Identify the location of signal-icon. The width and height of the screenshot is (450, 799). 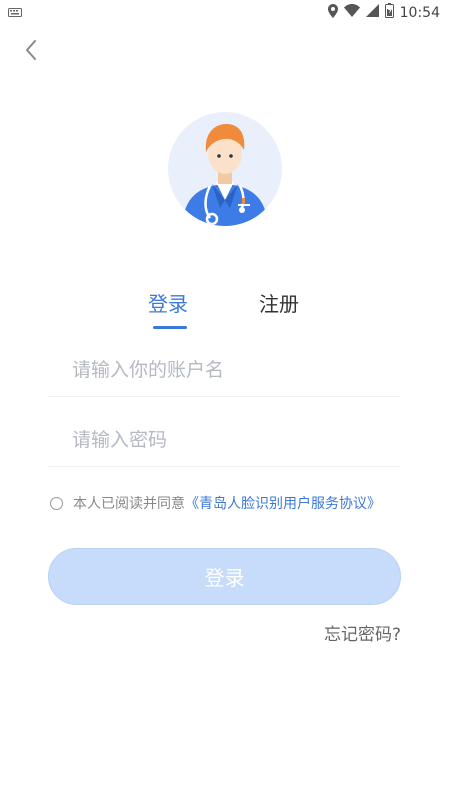
(372, 12).